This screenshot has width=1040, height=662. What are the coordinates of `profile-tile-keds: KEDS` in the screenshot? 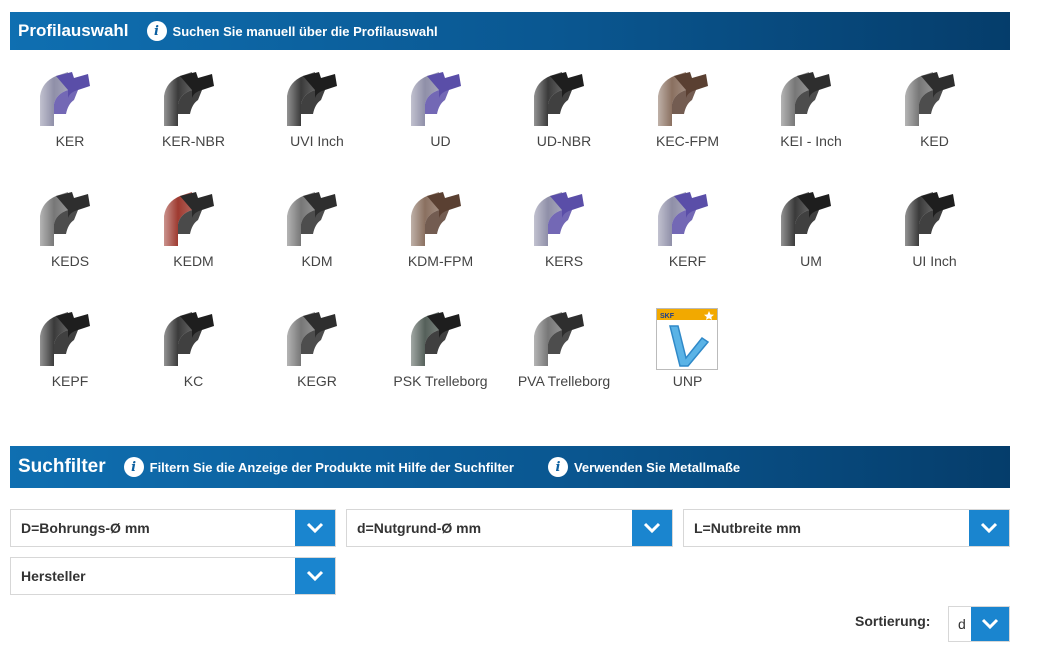 It's located at (70, 241).